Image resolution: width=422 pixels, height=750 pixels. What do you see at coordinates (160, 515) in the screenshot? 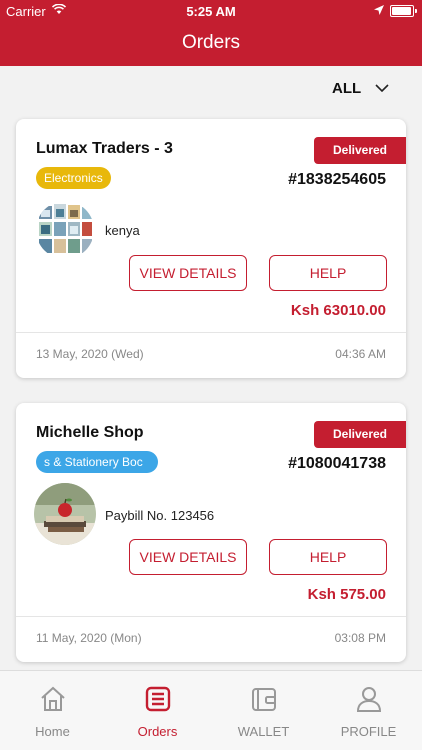
I see `shop-location: Paybill No. 123456` at bounding box center [160, 515].